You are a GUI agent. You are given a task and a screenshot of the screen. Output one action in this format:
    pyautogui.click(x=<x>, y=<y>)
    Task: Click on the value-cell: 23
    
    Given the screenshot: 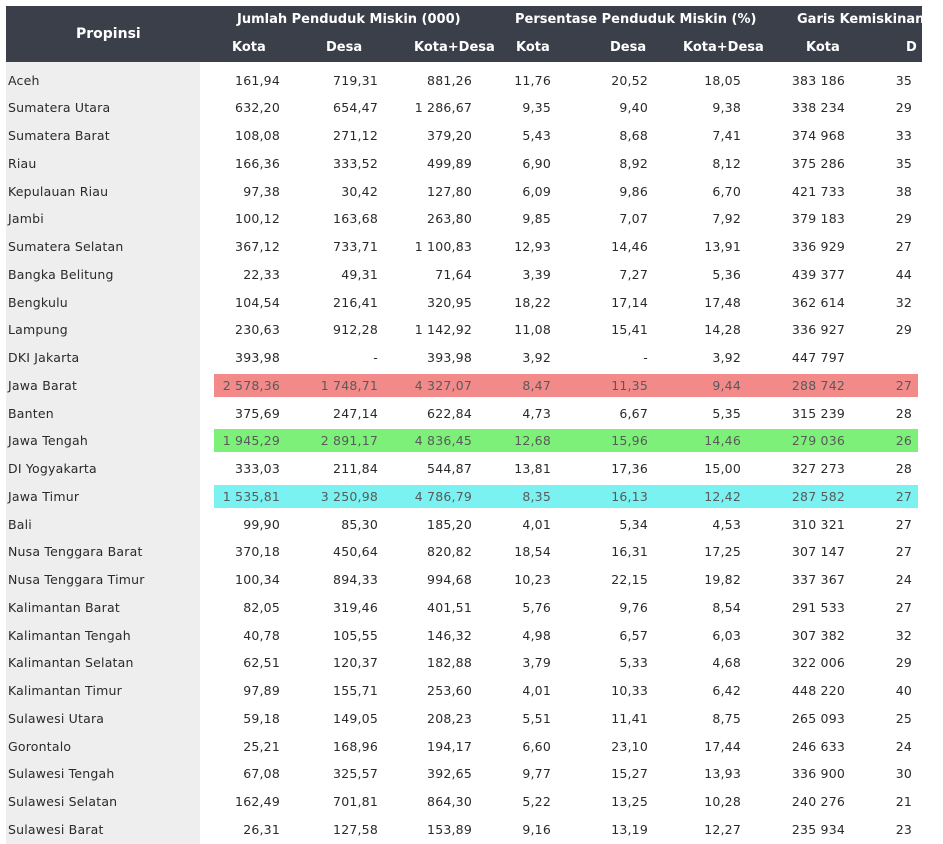 What is the action you would take?
    pyautogui.click(x=903, y=829)
    